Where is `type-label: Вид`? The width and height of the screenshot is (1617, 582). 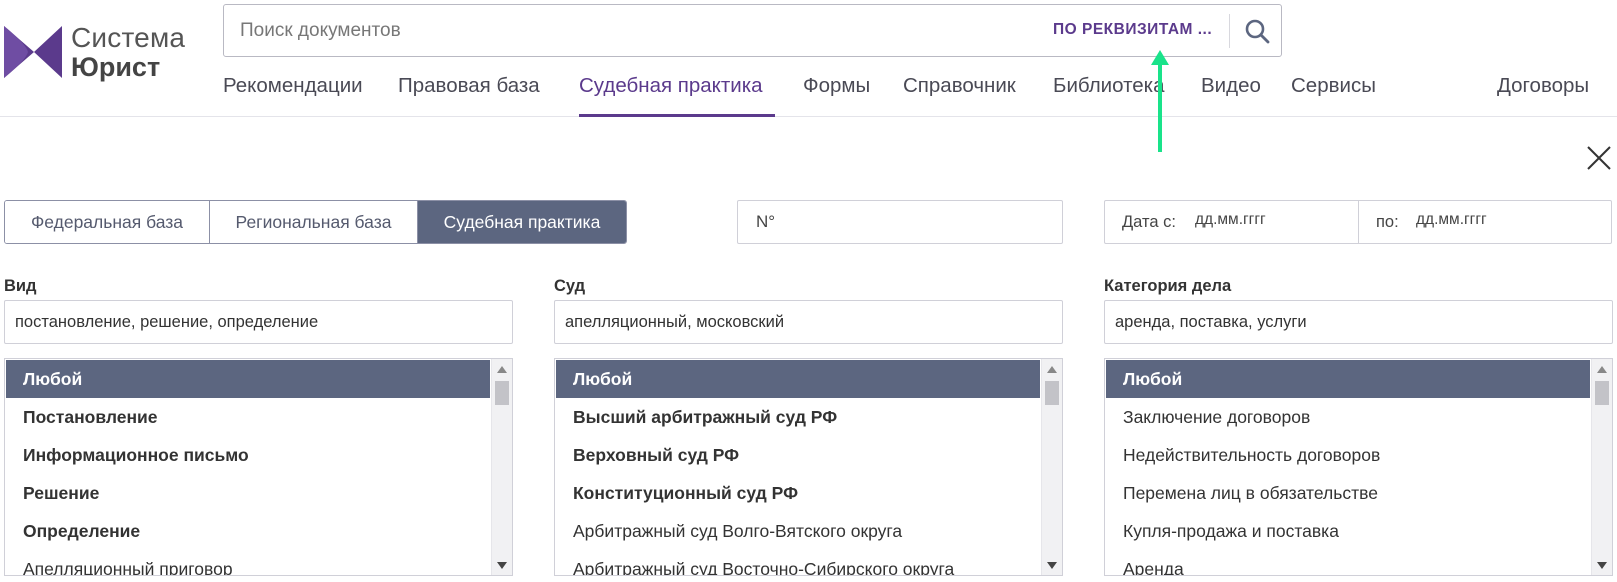 type-label: Вид is located at coordinates (20, 286).